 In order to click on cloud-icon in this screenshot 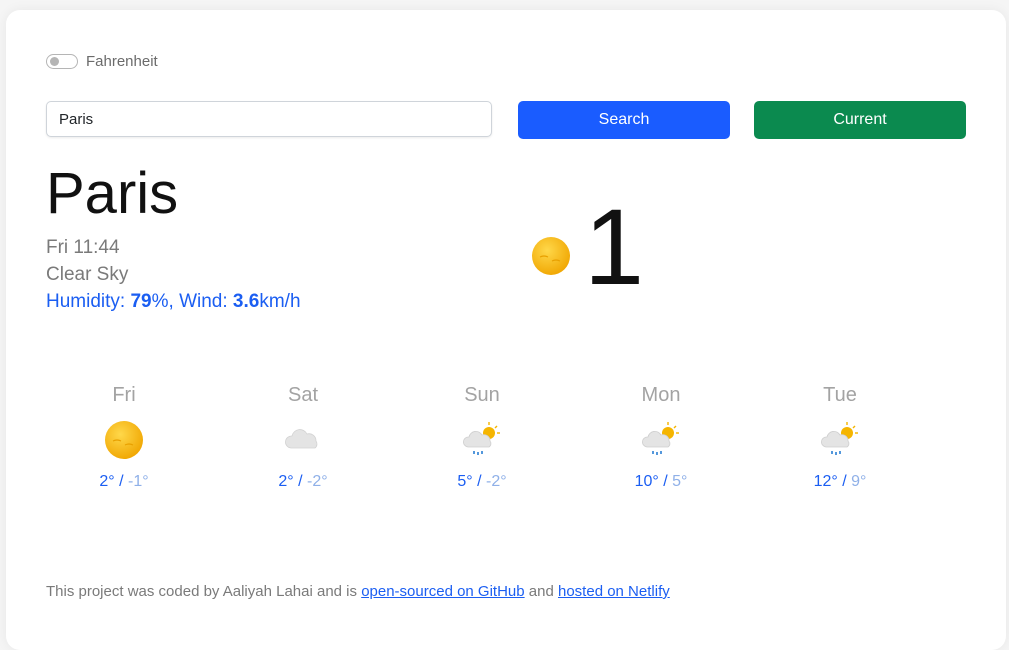, I will do `click(301, 439)`.